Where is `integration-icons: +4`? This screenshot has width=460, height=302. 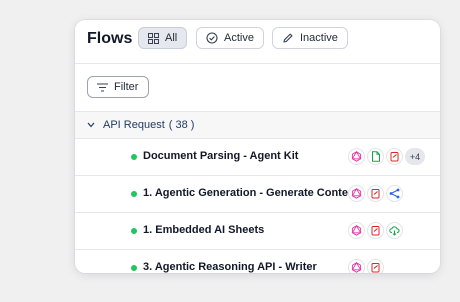
integration-icons: +4 is located at coordinates (386, 156).